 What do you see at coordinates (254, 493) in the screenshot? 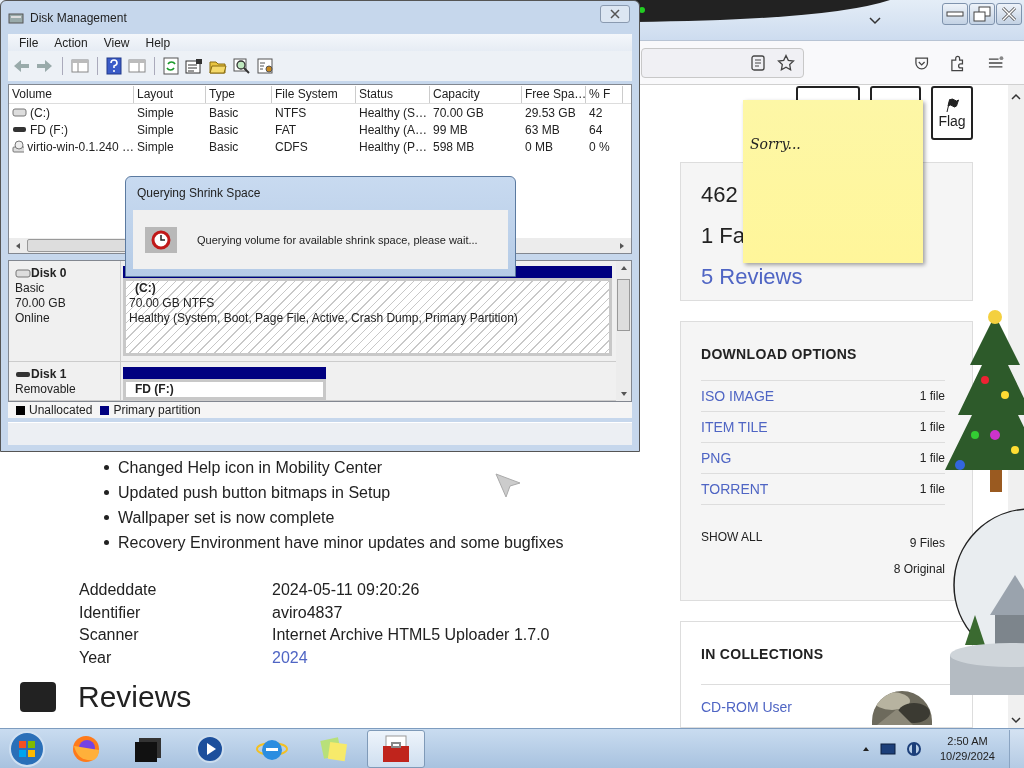
I see `list-item-text: Updated push button bitmaps in Setup` at bounding box center [254, 493].